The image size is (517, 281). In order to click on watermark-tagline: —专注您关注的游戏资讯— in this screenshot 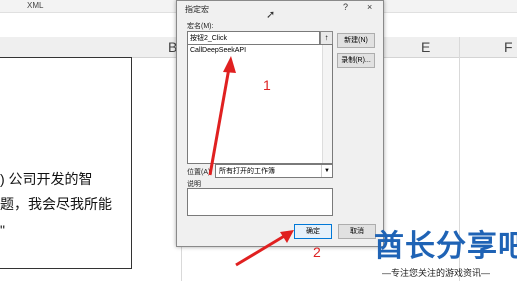, I will do `click(436, 273)`.